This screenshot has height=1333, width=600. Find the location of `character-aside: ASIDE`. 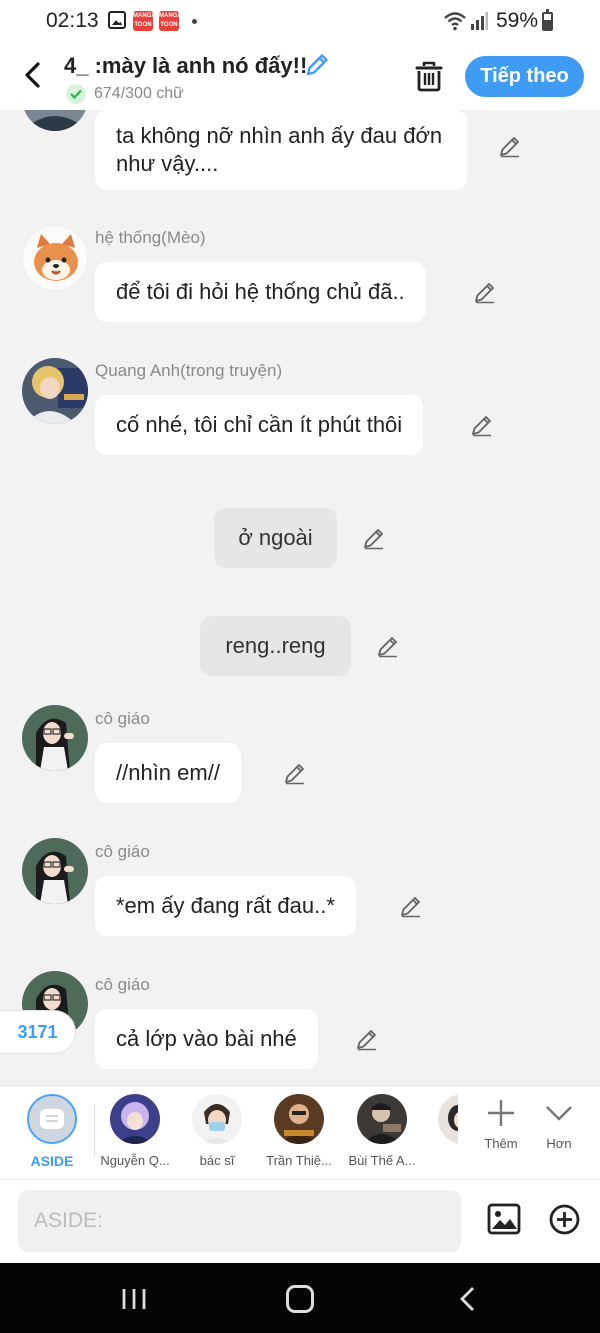

character-aside: ASIDE is located at coordinates (52, 1131).